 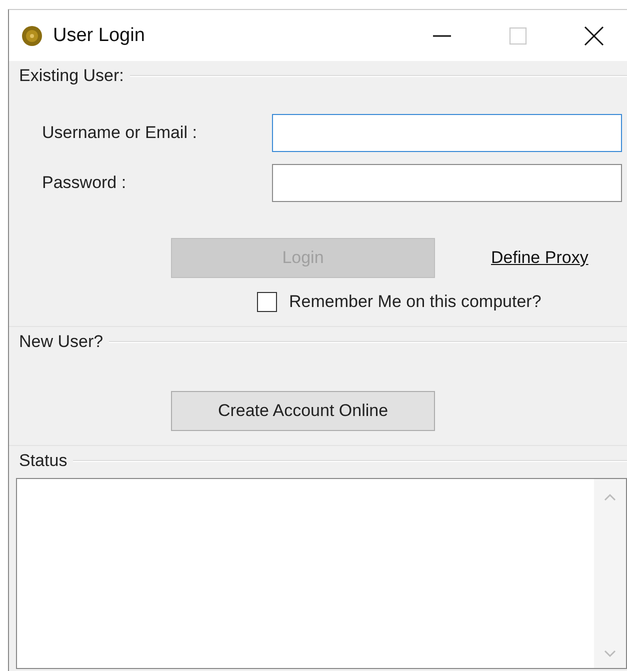 I want to click on field-label: Username or Email :, so click(x=119, y=133).